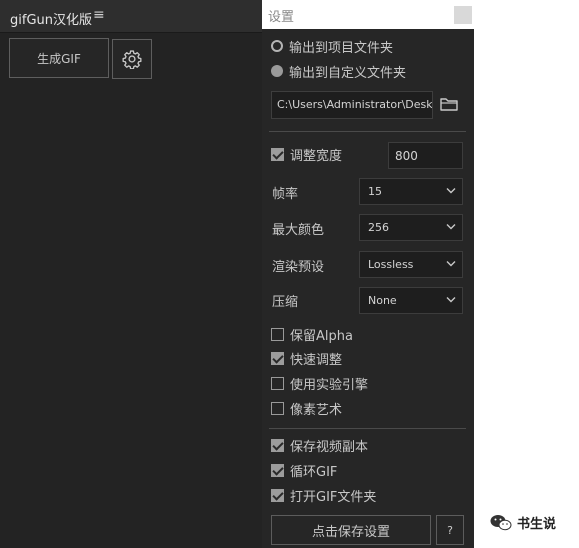 Image resolution: width=579 pixels, height=548 pixels. Describe the element at coordinates (329, 385) in the screenshot. I see `experimental-engine-label: 使用实验引擎` at that location.